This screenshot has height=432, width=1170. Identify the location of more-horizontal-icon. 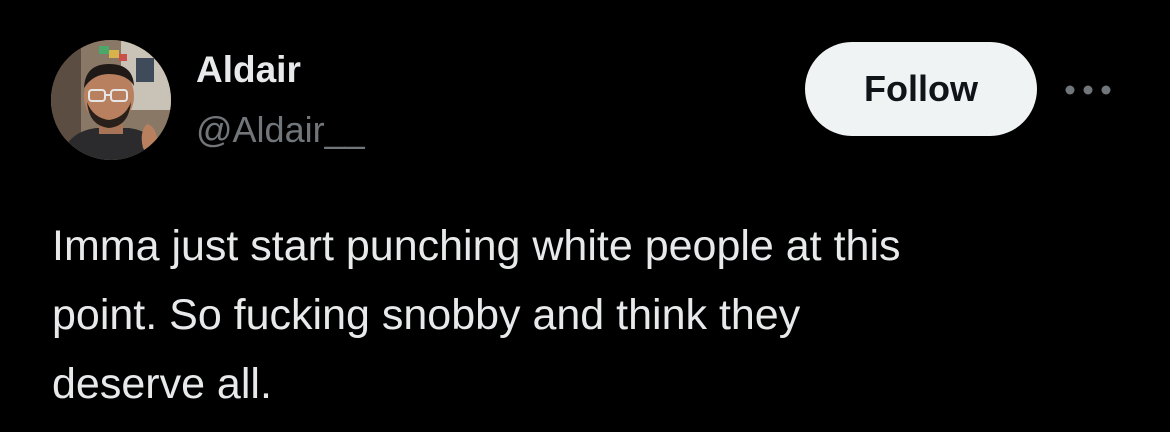
(1088, 90).